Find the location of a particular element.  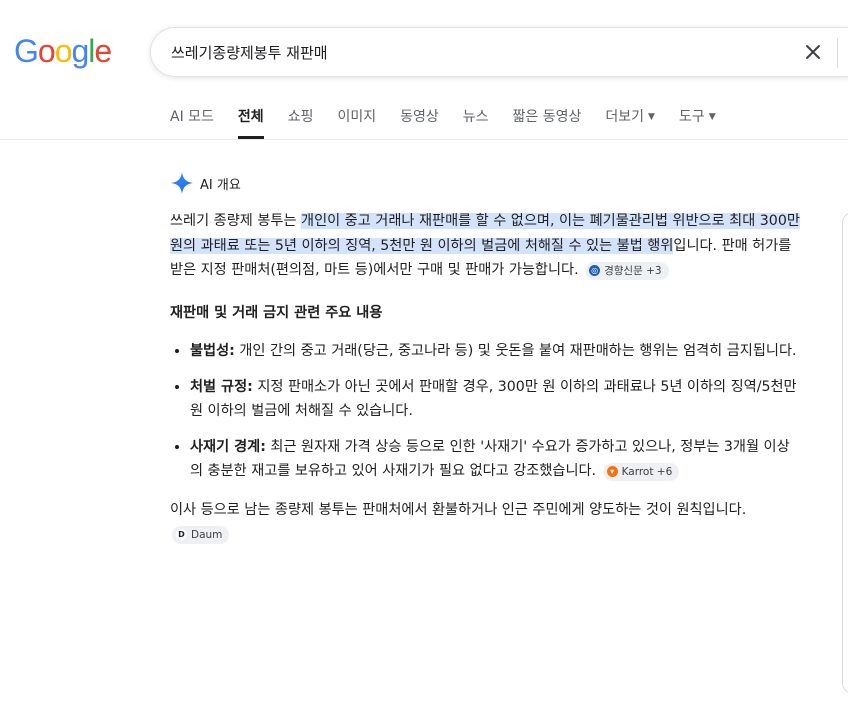

close-icon is located at coordinates (813, 52).